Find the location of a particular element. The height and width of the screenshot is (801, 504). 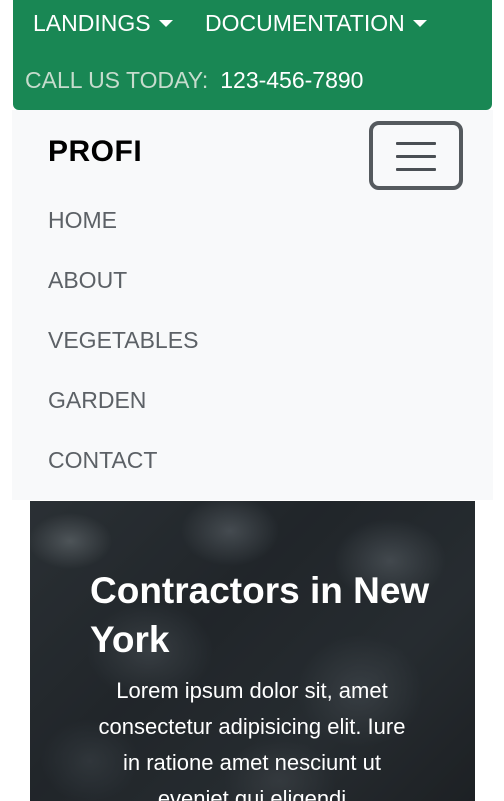

nav-link-contact: CONTACT is located at coordinates (123, 475).